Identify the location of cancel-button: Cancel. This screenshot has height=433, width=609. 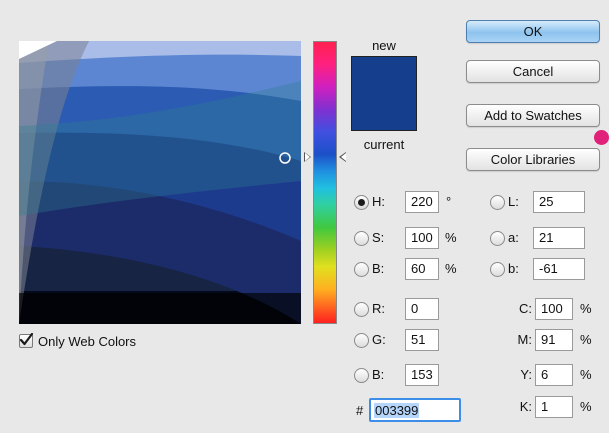
(533, 71).